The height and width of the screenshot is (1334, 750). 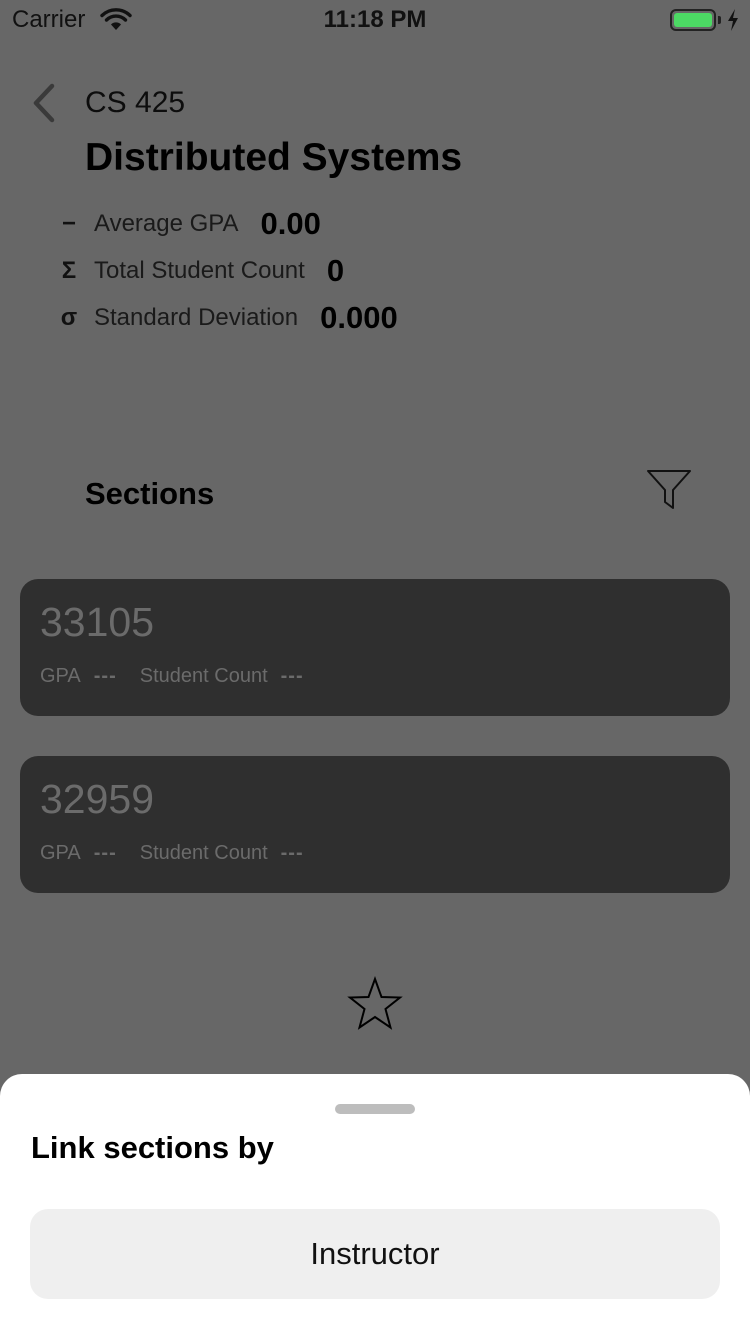 I want to click on instructor-option-button: Instructor, so click(x=375, y=1254).